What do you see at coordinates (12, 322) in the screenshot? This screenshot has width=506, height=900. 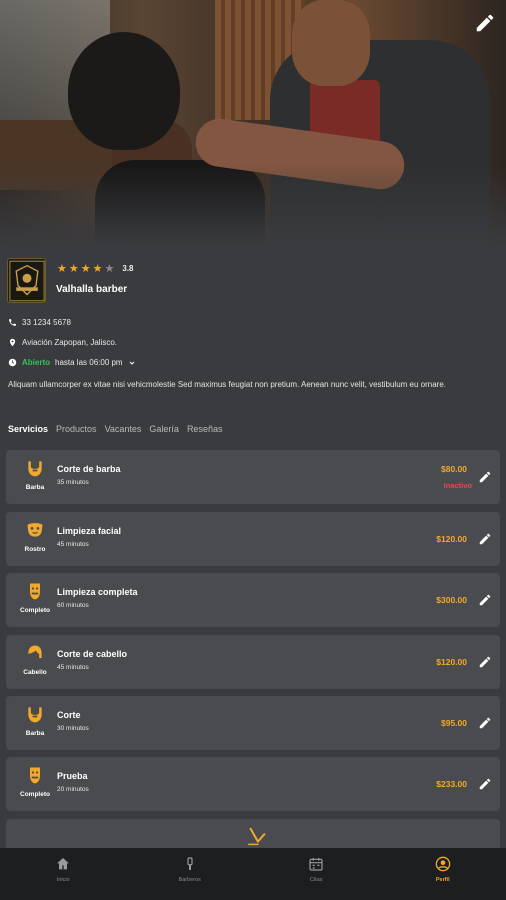 I see `phone-icon` at bounding box center [12, 322].